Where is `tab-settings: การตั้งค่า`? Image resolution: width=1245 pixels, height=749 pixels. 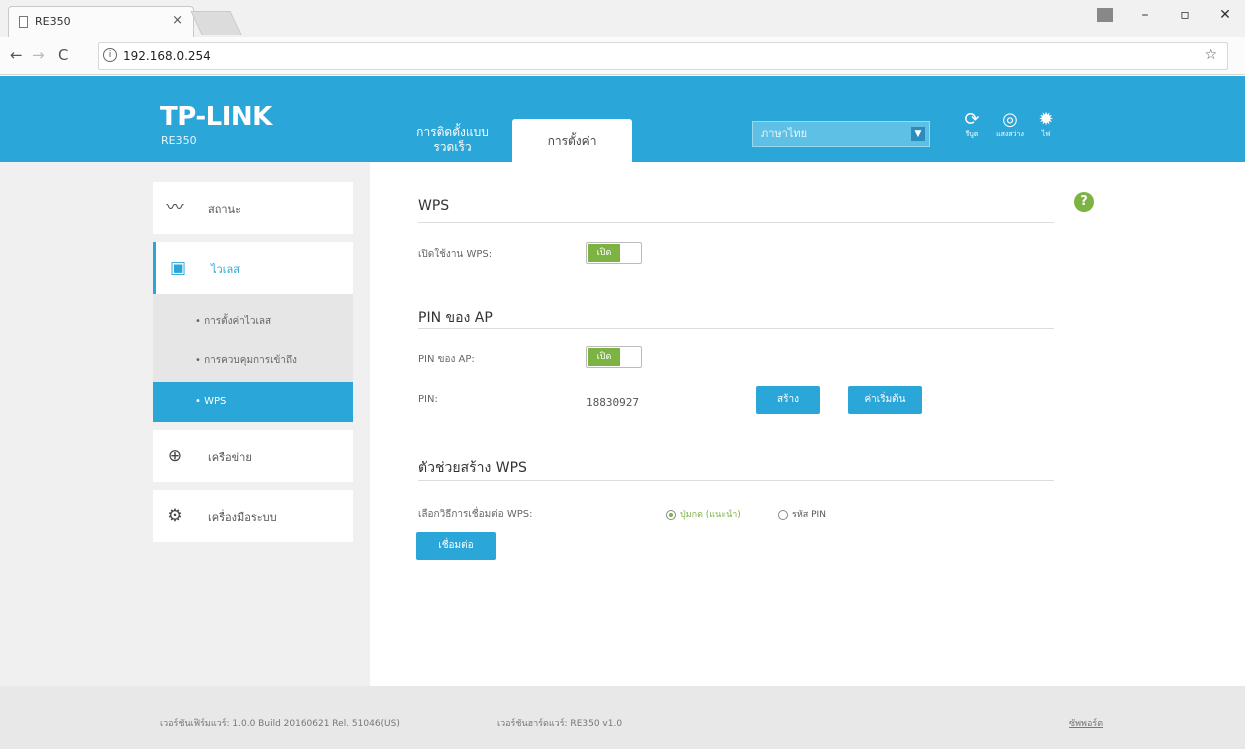
tab-settings: การตั้งค่า is located at coordinates (572, 140).